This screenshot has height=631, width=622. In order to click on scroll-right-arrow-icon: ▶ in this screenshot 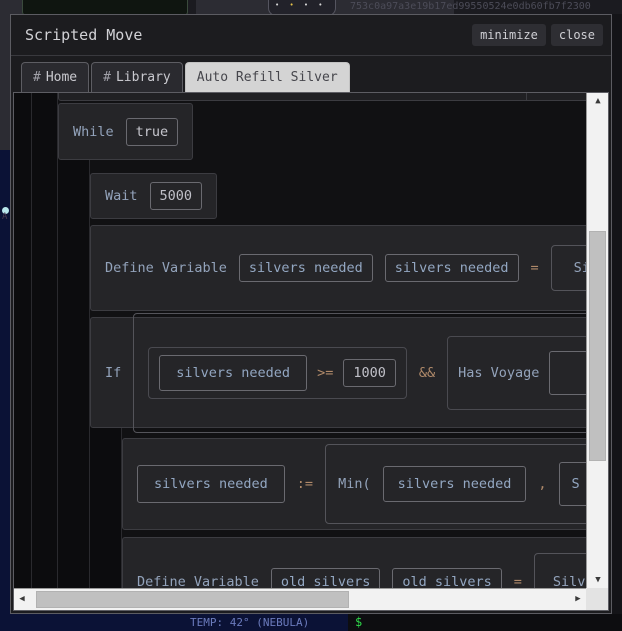, I will do `click(578, 599)`.